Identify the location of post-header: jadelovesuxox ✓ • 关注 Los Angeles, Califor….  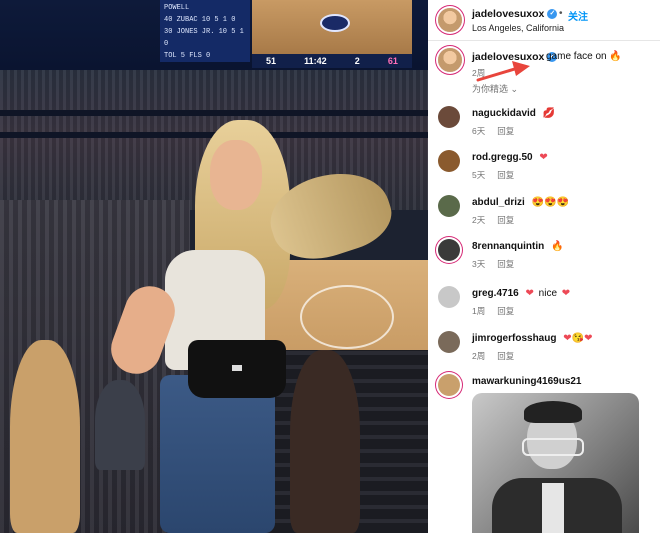
(544, 20).